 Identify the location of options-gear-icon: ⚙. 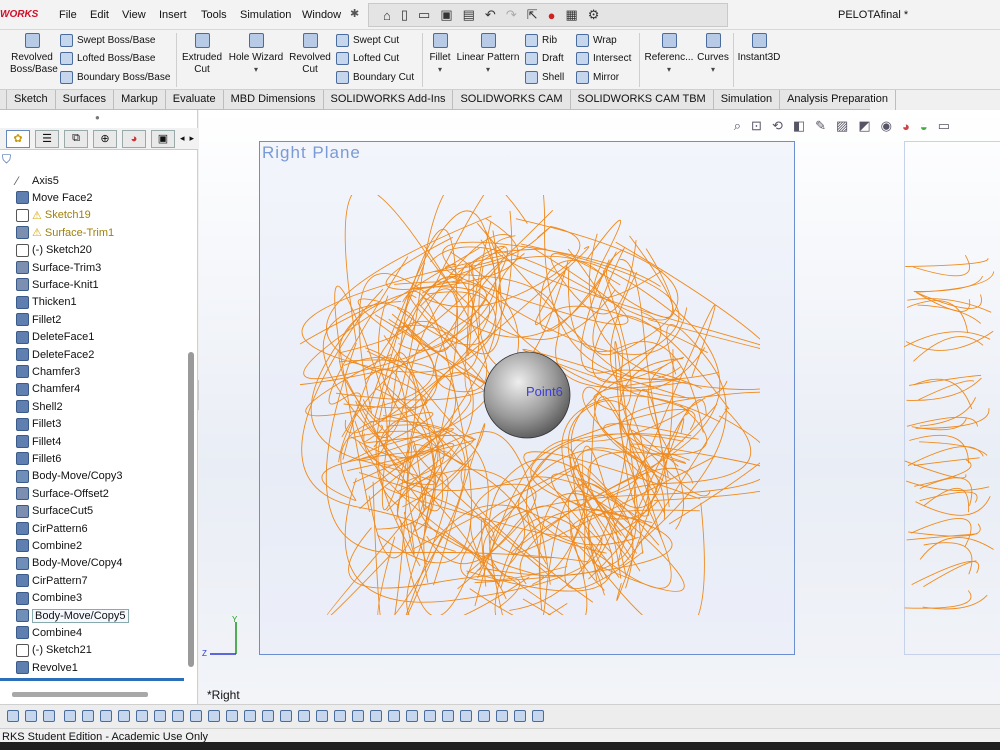
(594, 15).